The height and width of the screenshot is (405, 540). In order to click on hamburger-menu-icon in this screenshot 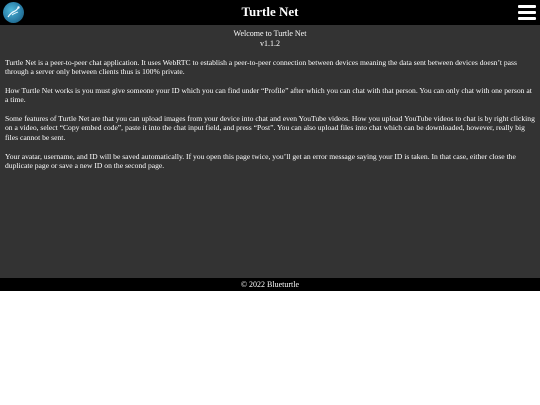, I will do `click(527, 12)`.